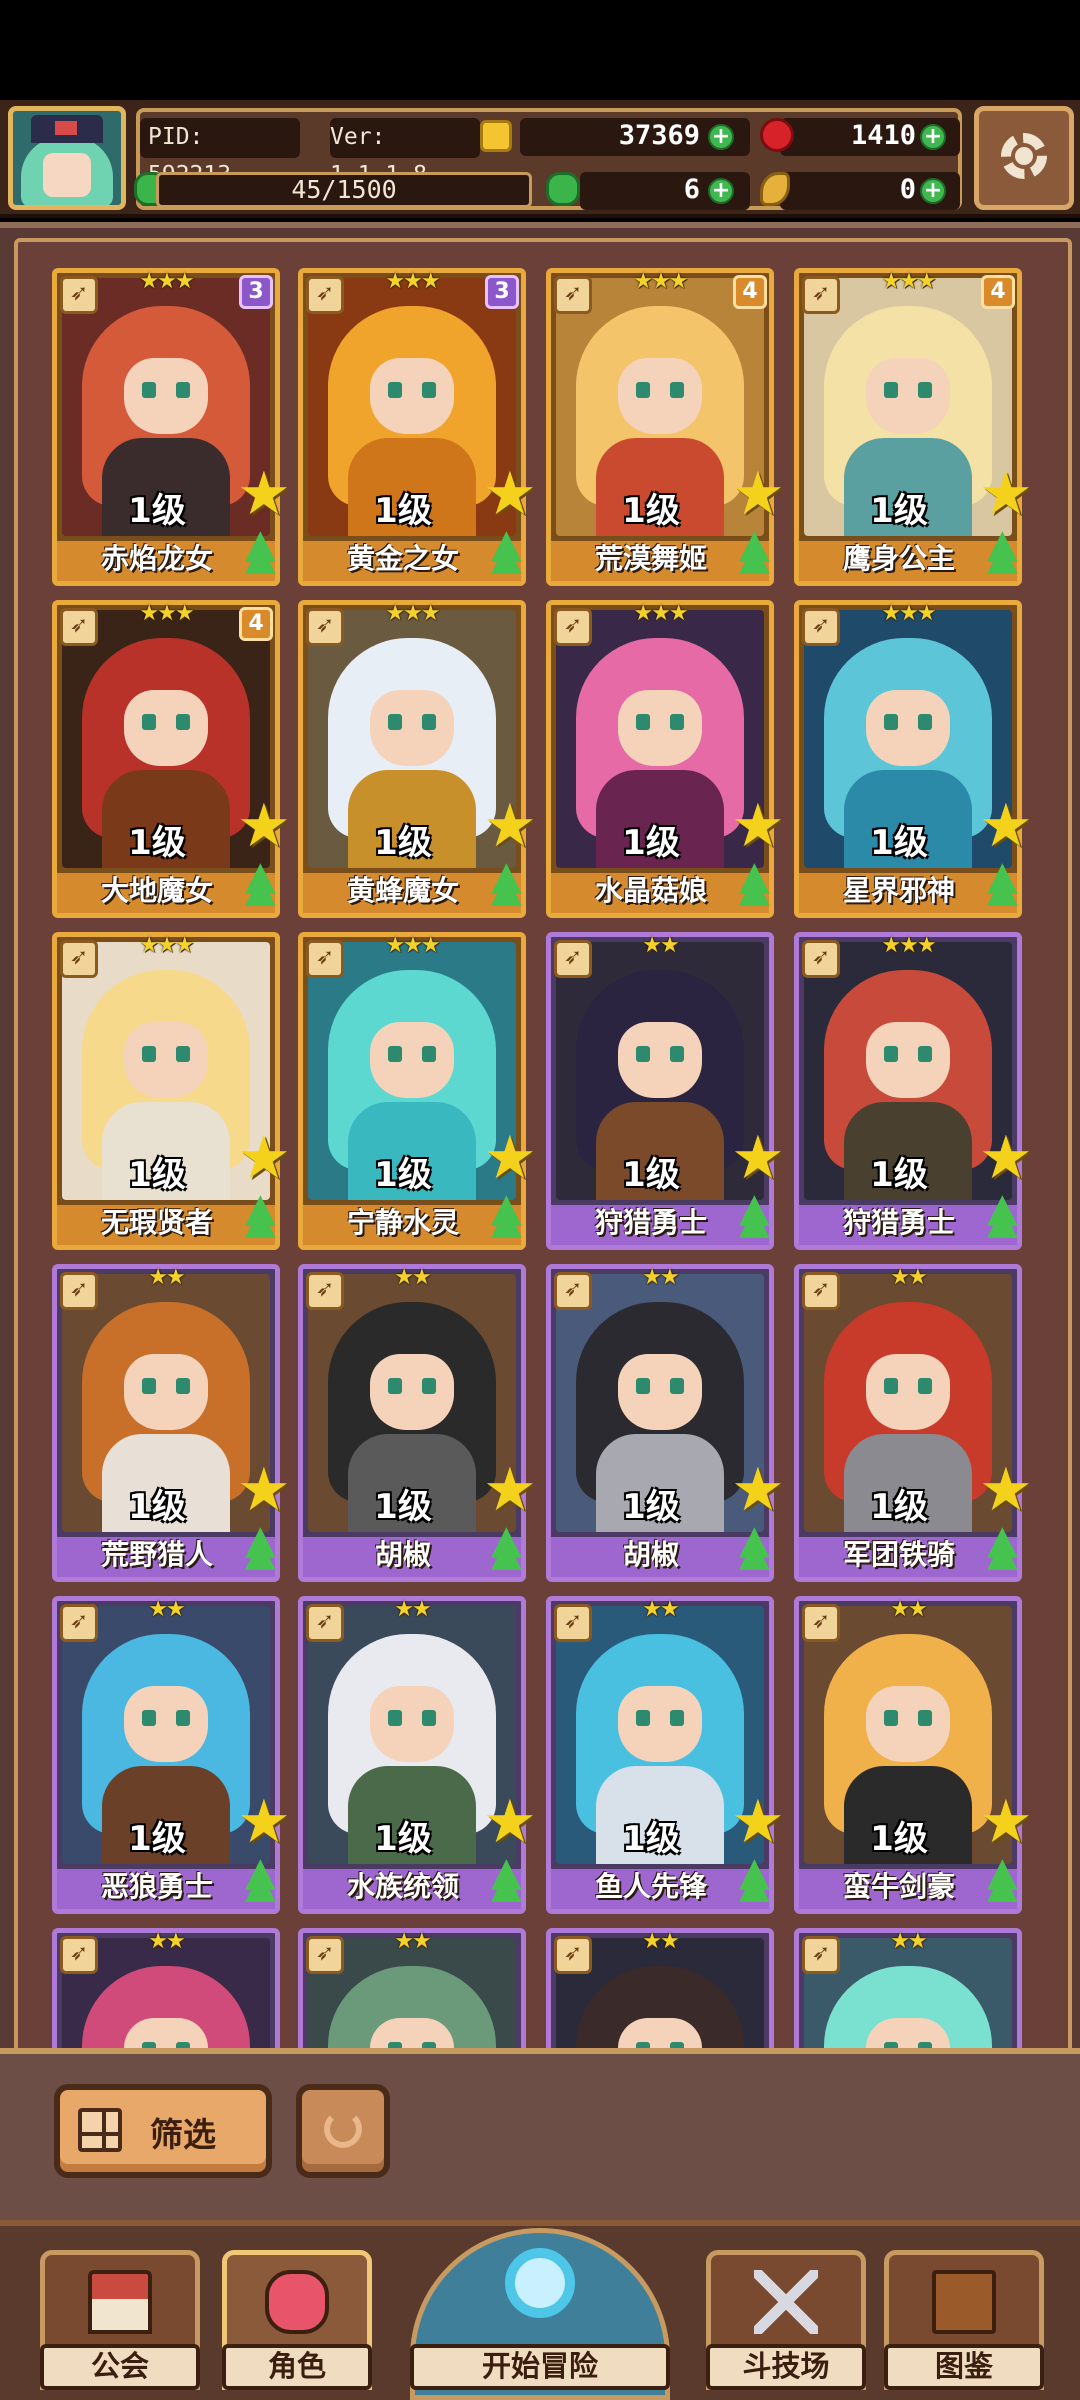 The height and width of the screenshot is (2400, 1080). Describe the element at coordinates (898, 558) in the screenshot. I see `hero-name: 鹰身公主` at that location.